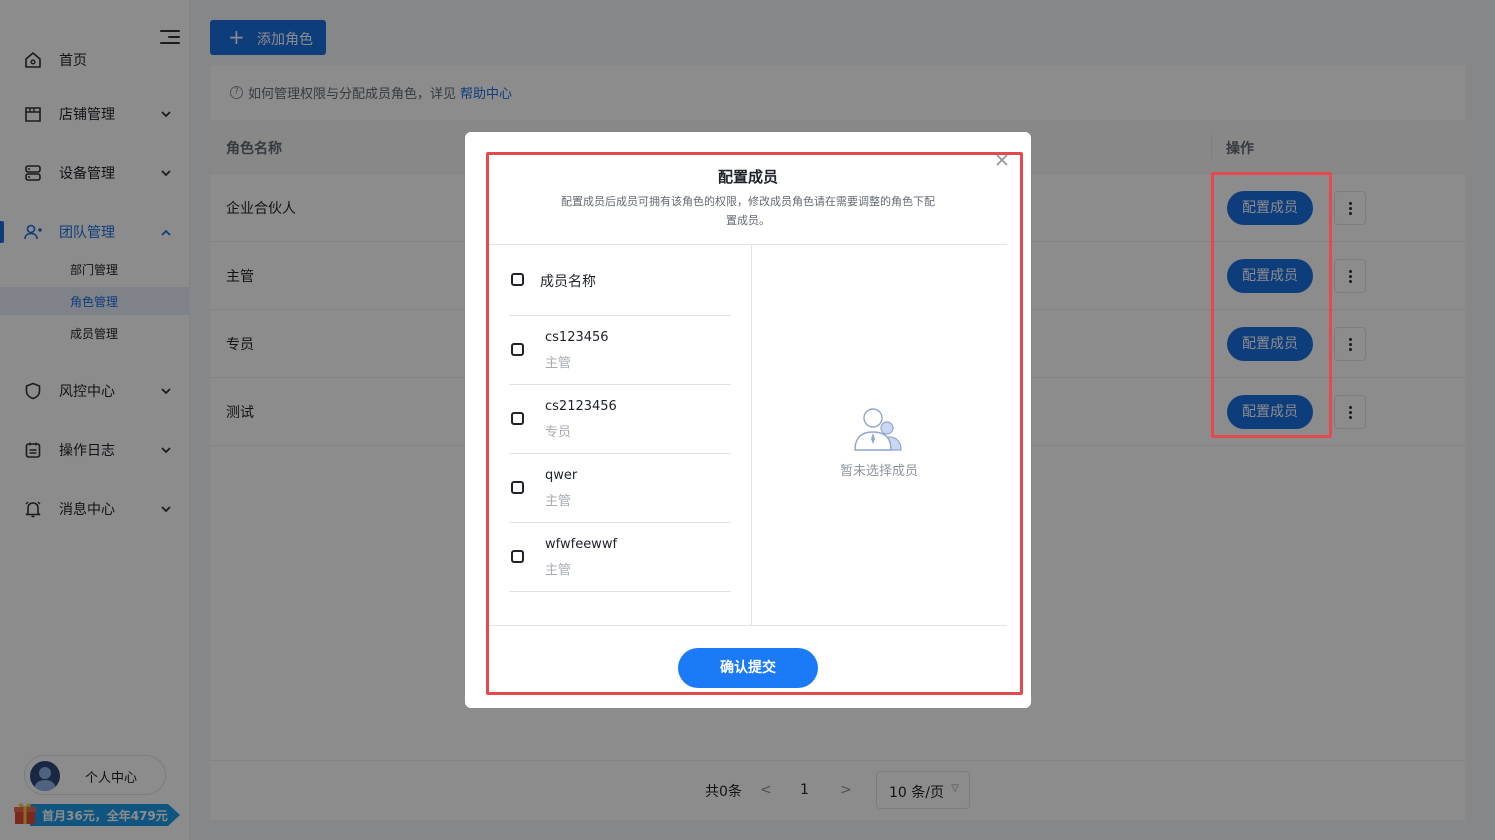 Image resolution: width=1495 pixels, height=840 pixels. What do you see at coordinates (879, 429) in the screenshot?
I see `empty-members-icon` at bounding box center [879, 429].